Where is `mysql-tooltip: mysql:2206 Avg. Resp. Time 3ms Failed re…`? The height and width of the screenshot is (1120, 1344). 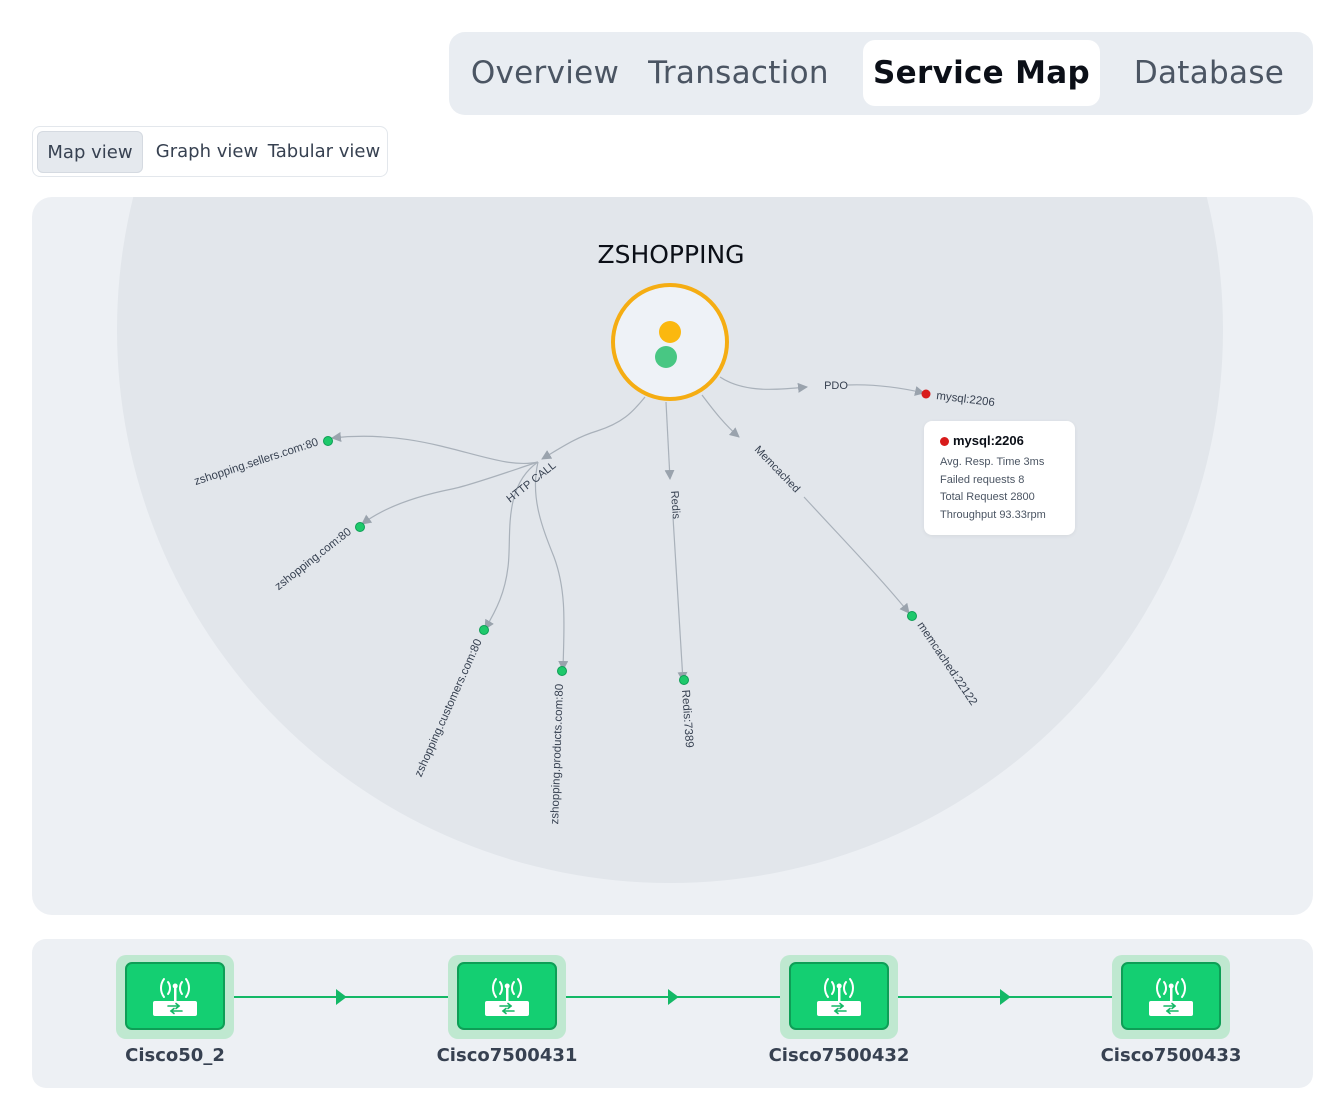
mysql-tooltip: mysql:2206 Avg. Resp. Time 3ms Failed re… is located at coordinates (999, 478).